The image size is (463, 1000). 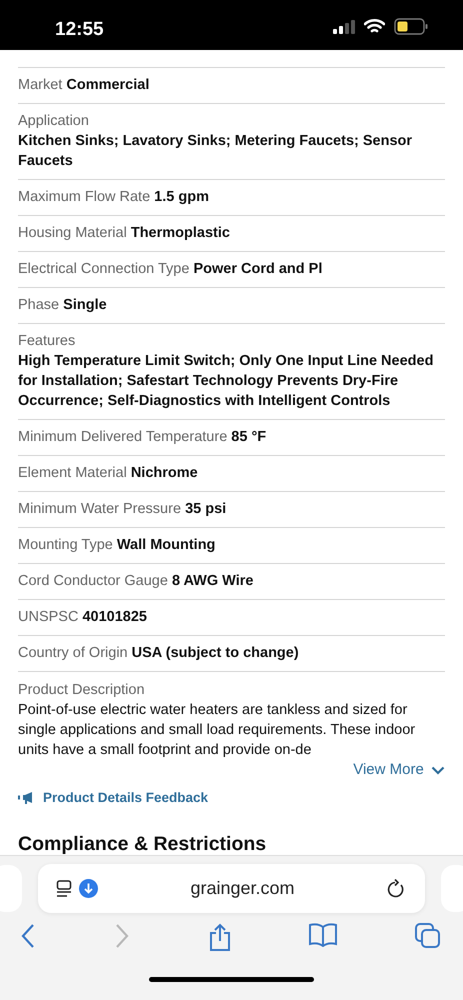 What do you see at coordinates (213, 581) in the screenshot?
I see `spec-value: 8 AWG Wire` at bounding box center [213, 581].